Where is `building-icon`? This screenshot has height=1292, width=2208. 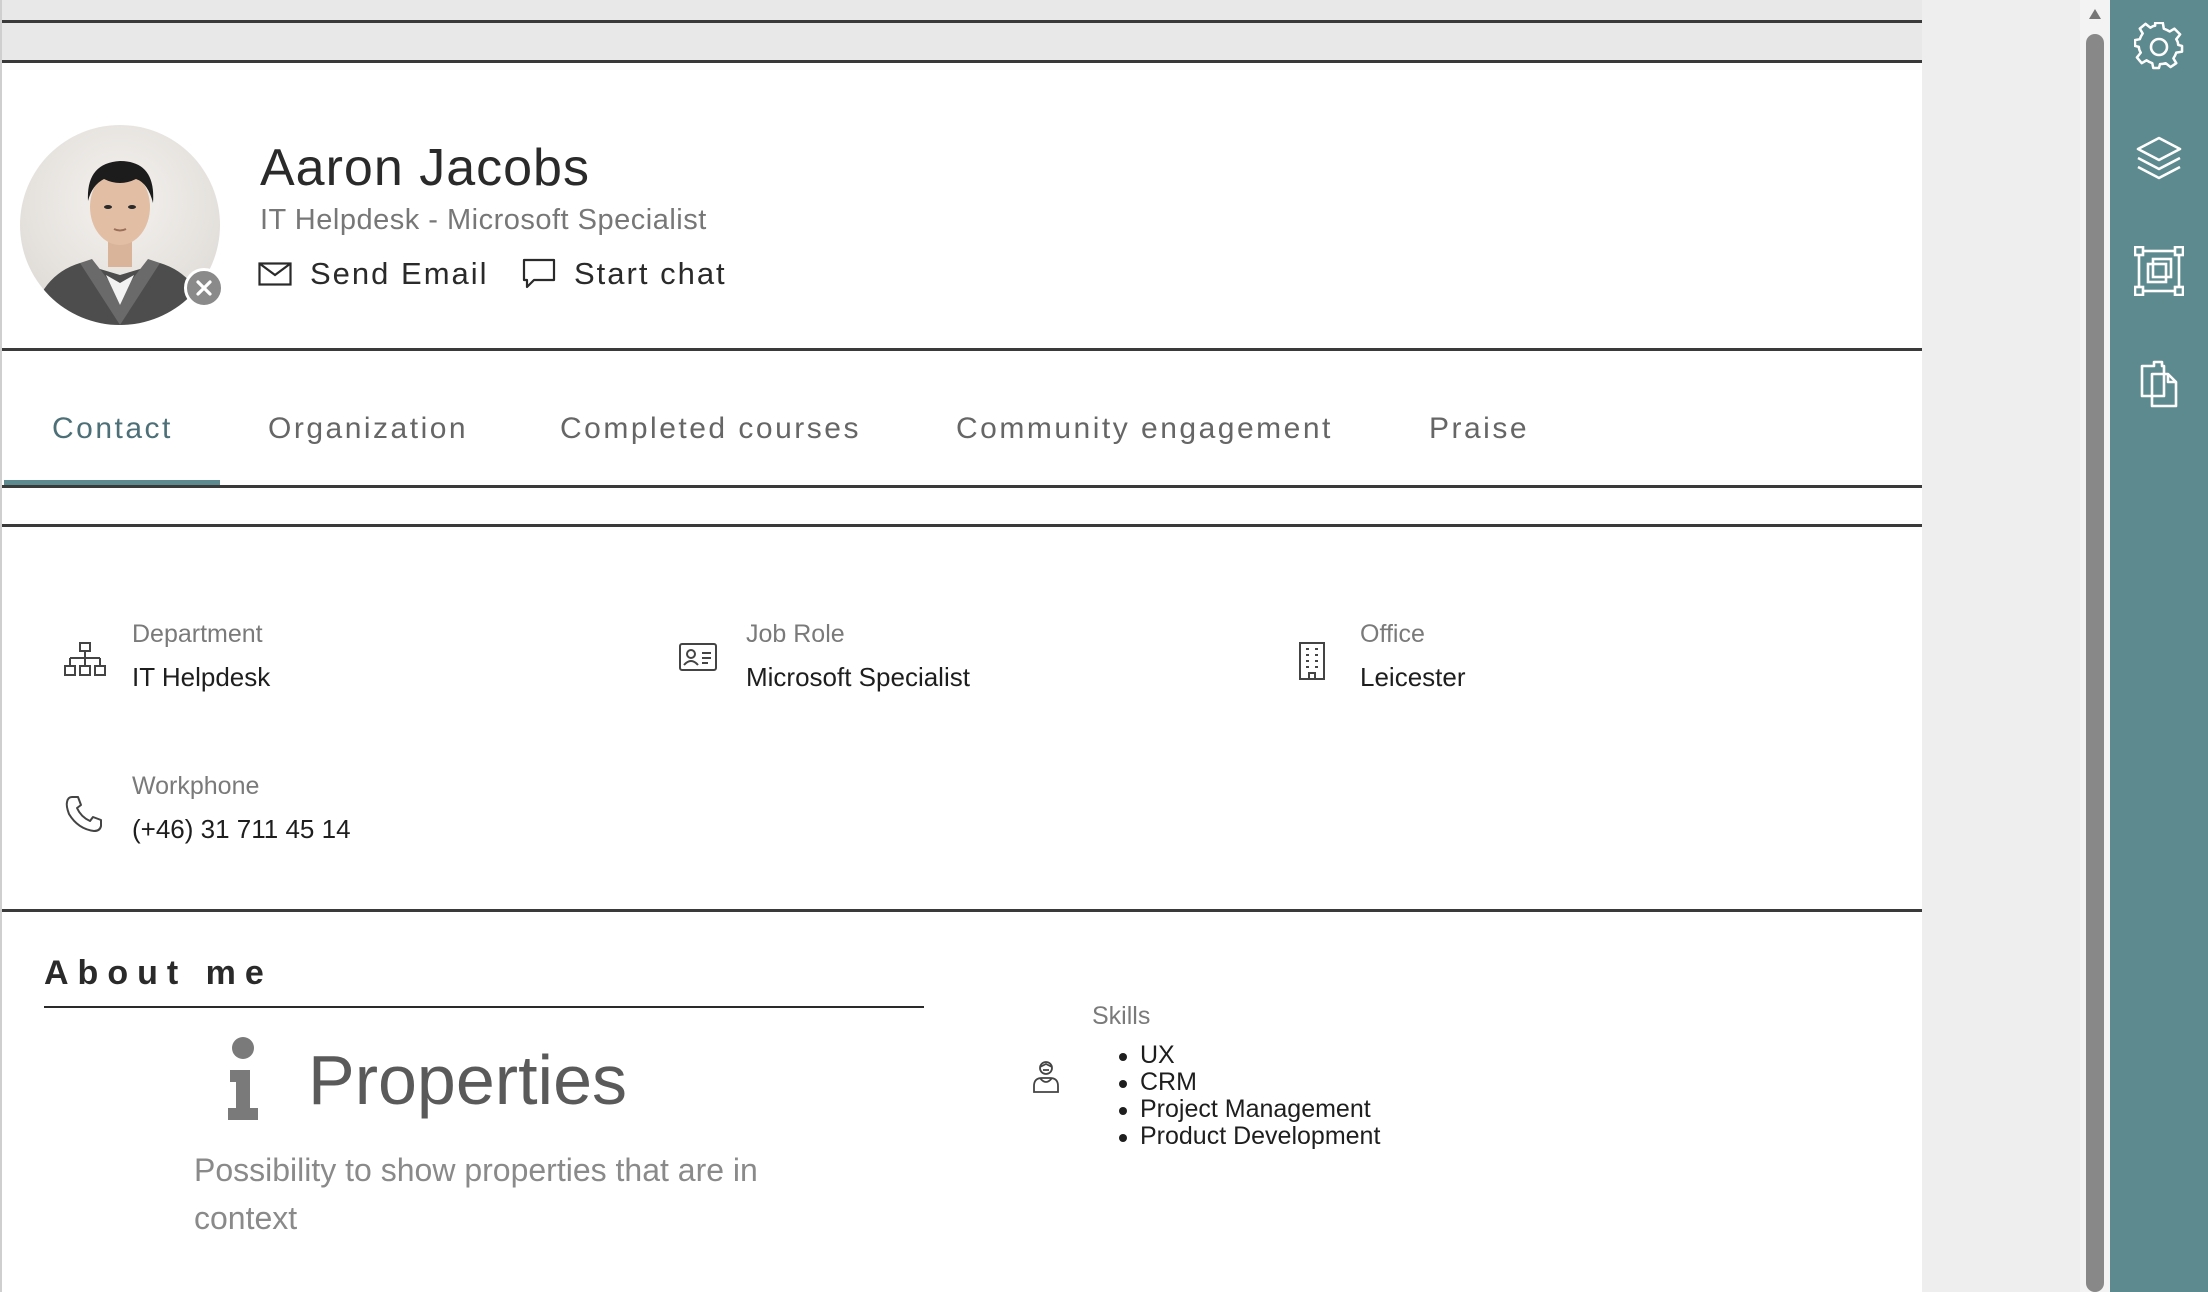
building-icon is located at coordinates (1312, 661).